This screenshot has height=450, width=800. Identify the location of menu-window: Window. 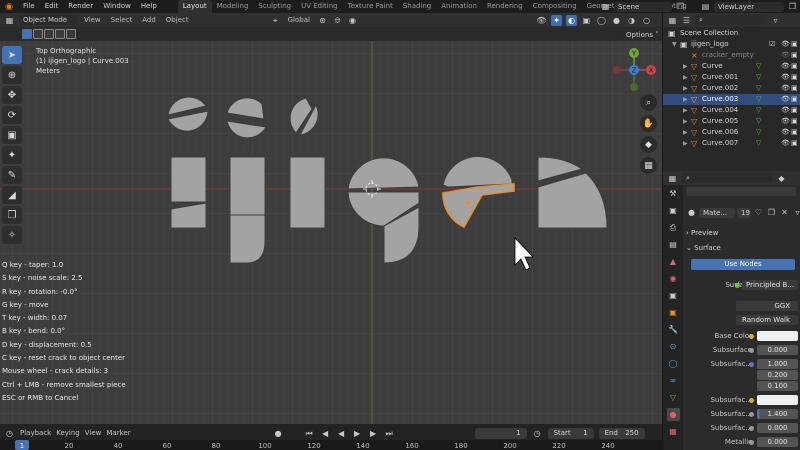
(117, 6).